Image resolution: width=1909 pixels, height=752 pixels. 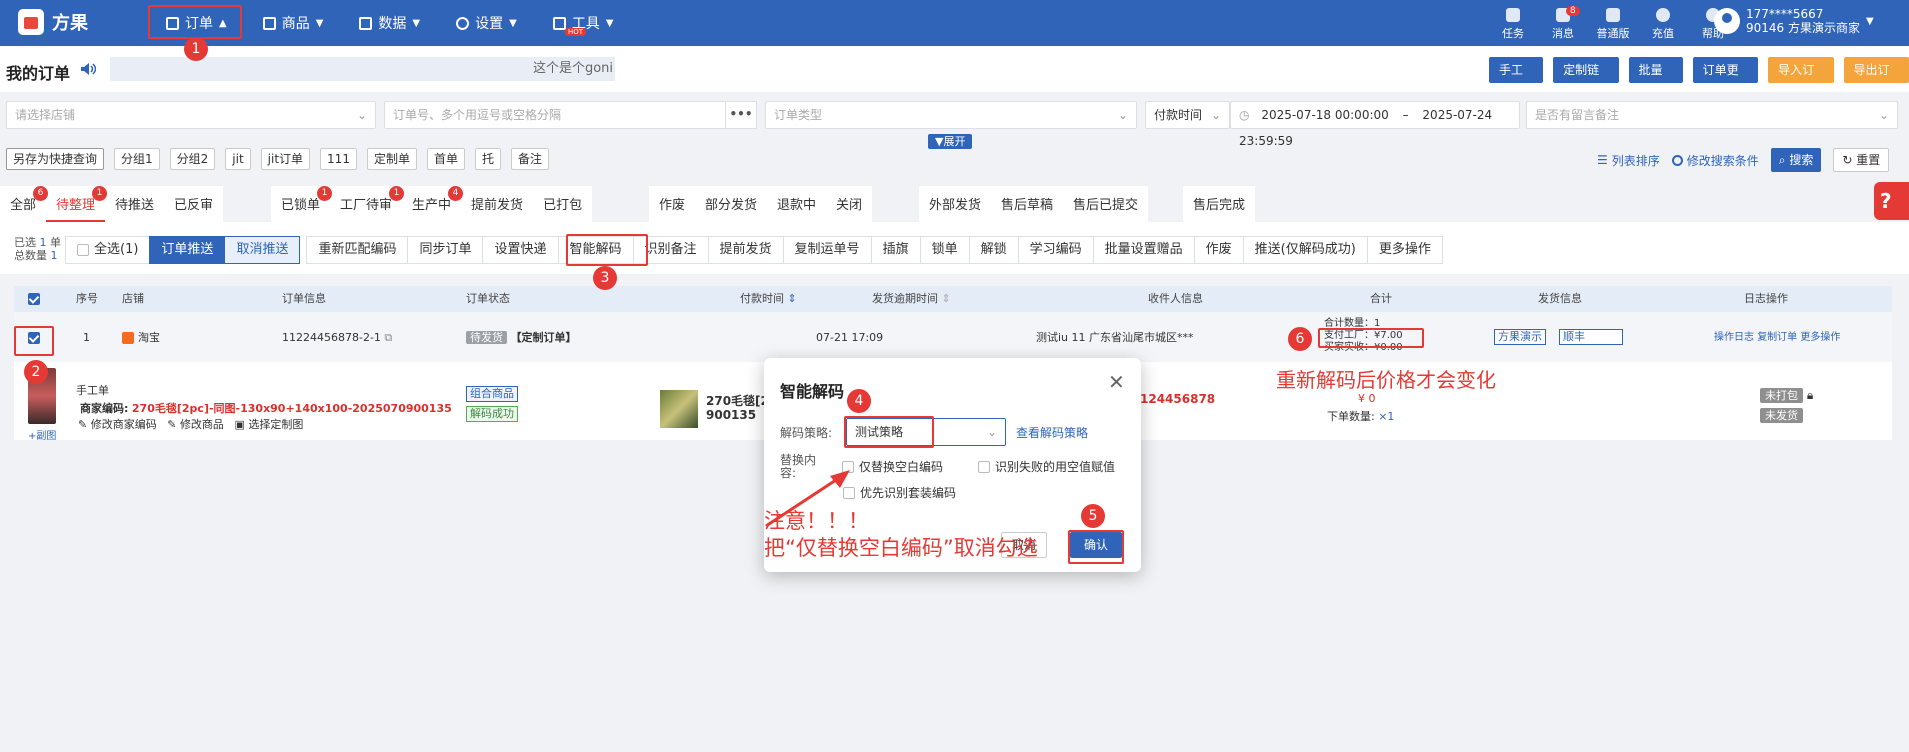 What do you see at coordinates (555, 115) in the screenshot?
I see `order-no-input: 订单号、多个用逗号或空格分隔` at bounding box center [555, 115].